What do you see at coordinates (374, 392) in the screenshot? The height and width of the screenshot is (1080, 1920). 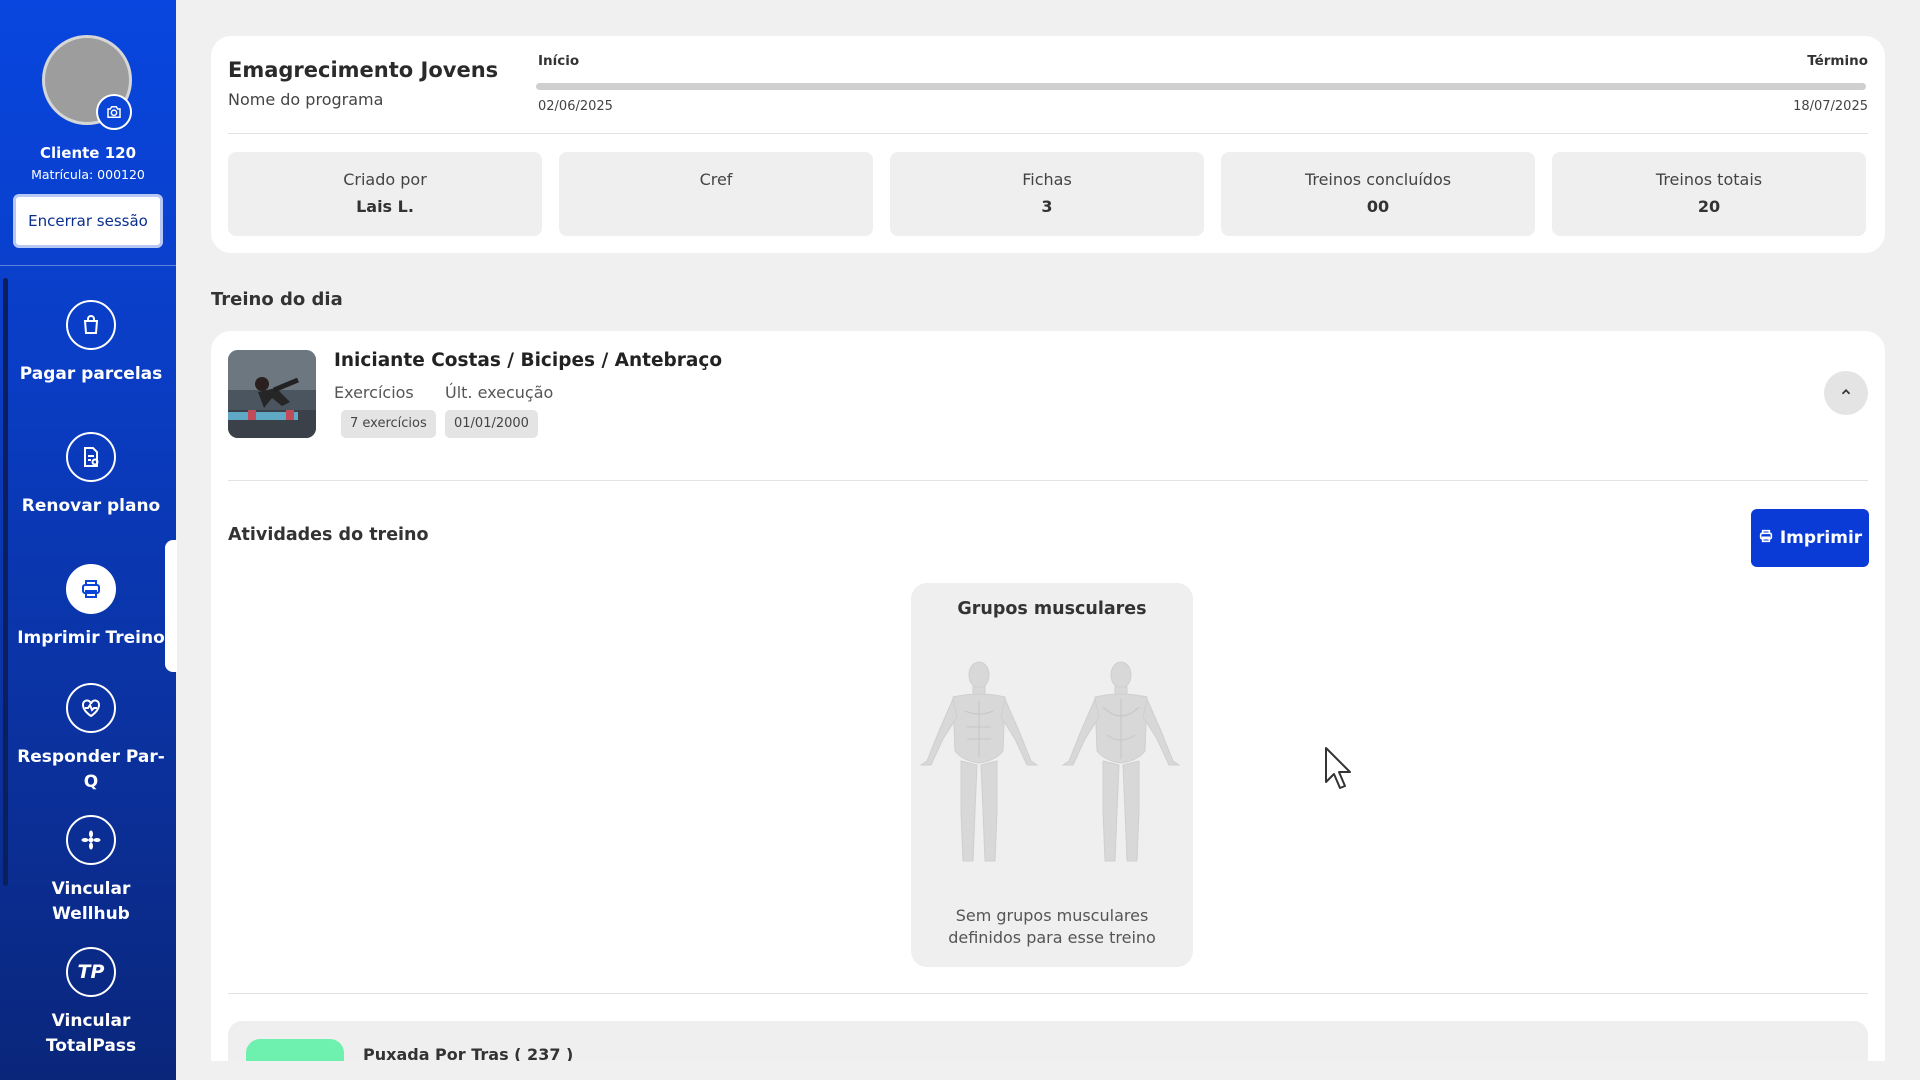 I see `exercises-label: Exercícios` at bounding box center [374, 392].